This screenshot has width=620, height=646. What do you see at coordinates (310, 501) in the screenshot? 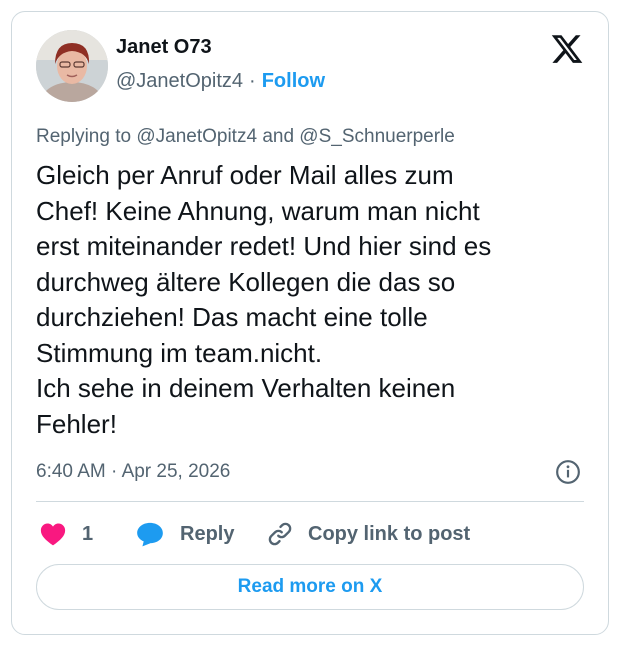
I see `divider` at bounding box center [310, 501].